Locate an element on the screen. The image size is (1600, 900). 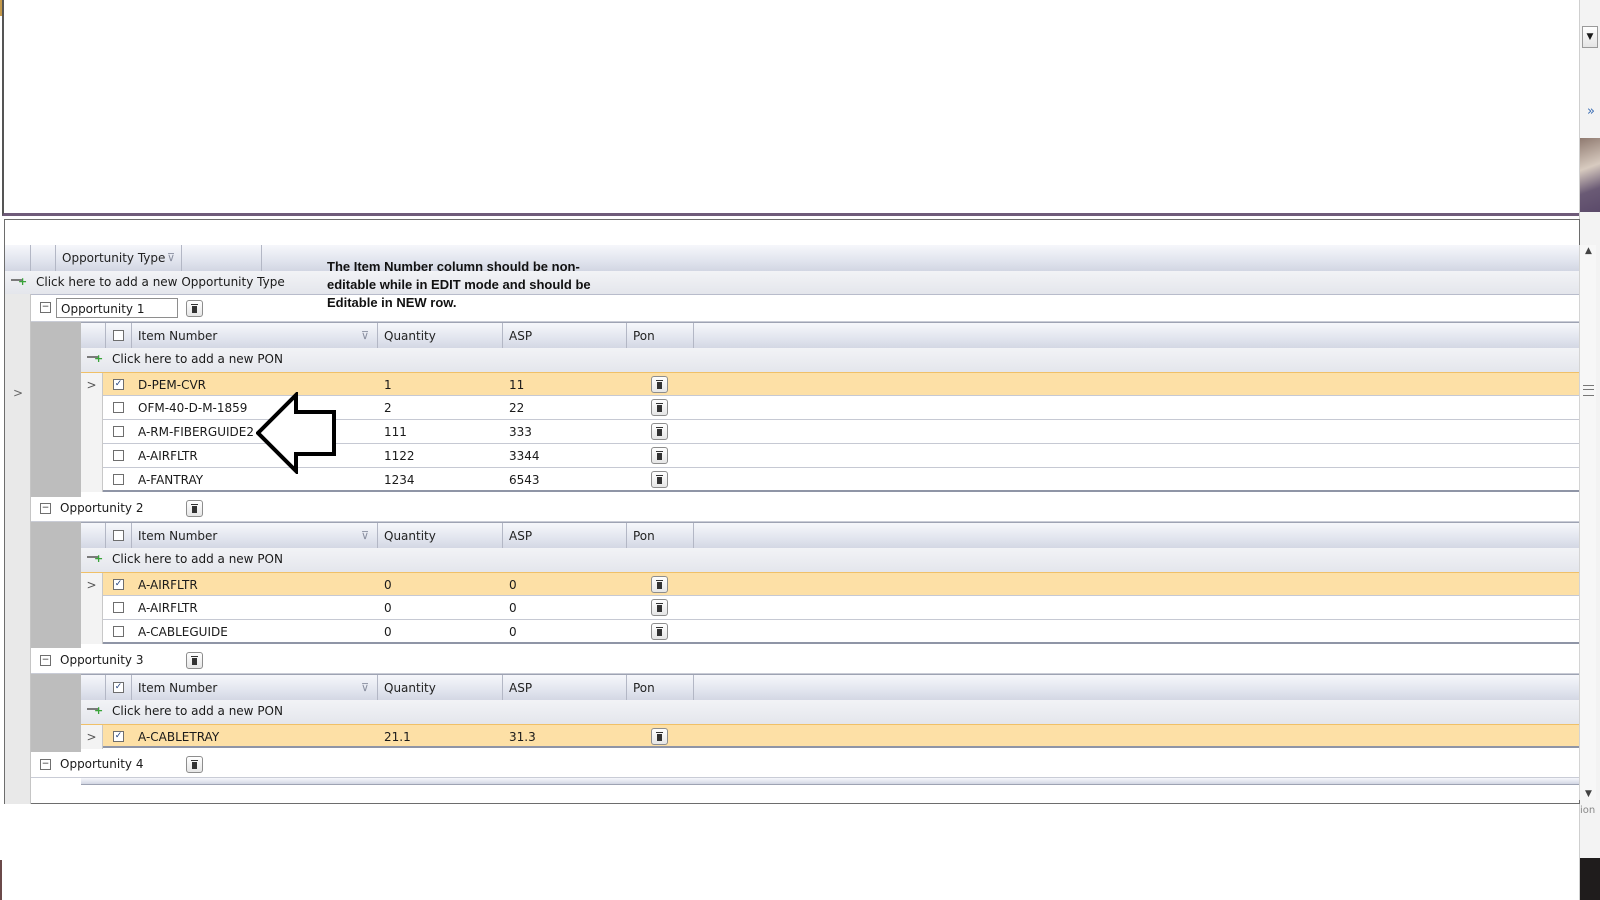
add-opportunity-type-row: Click here to add a new Opportunity Type is located at coordinates (792, 283).